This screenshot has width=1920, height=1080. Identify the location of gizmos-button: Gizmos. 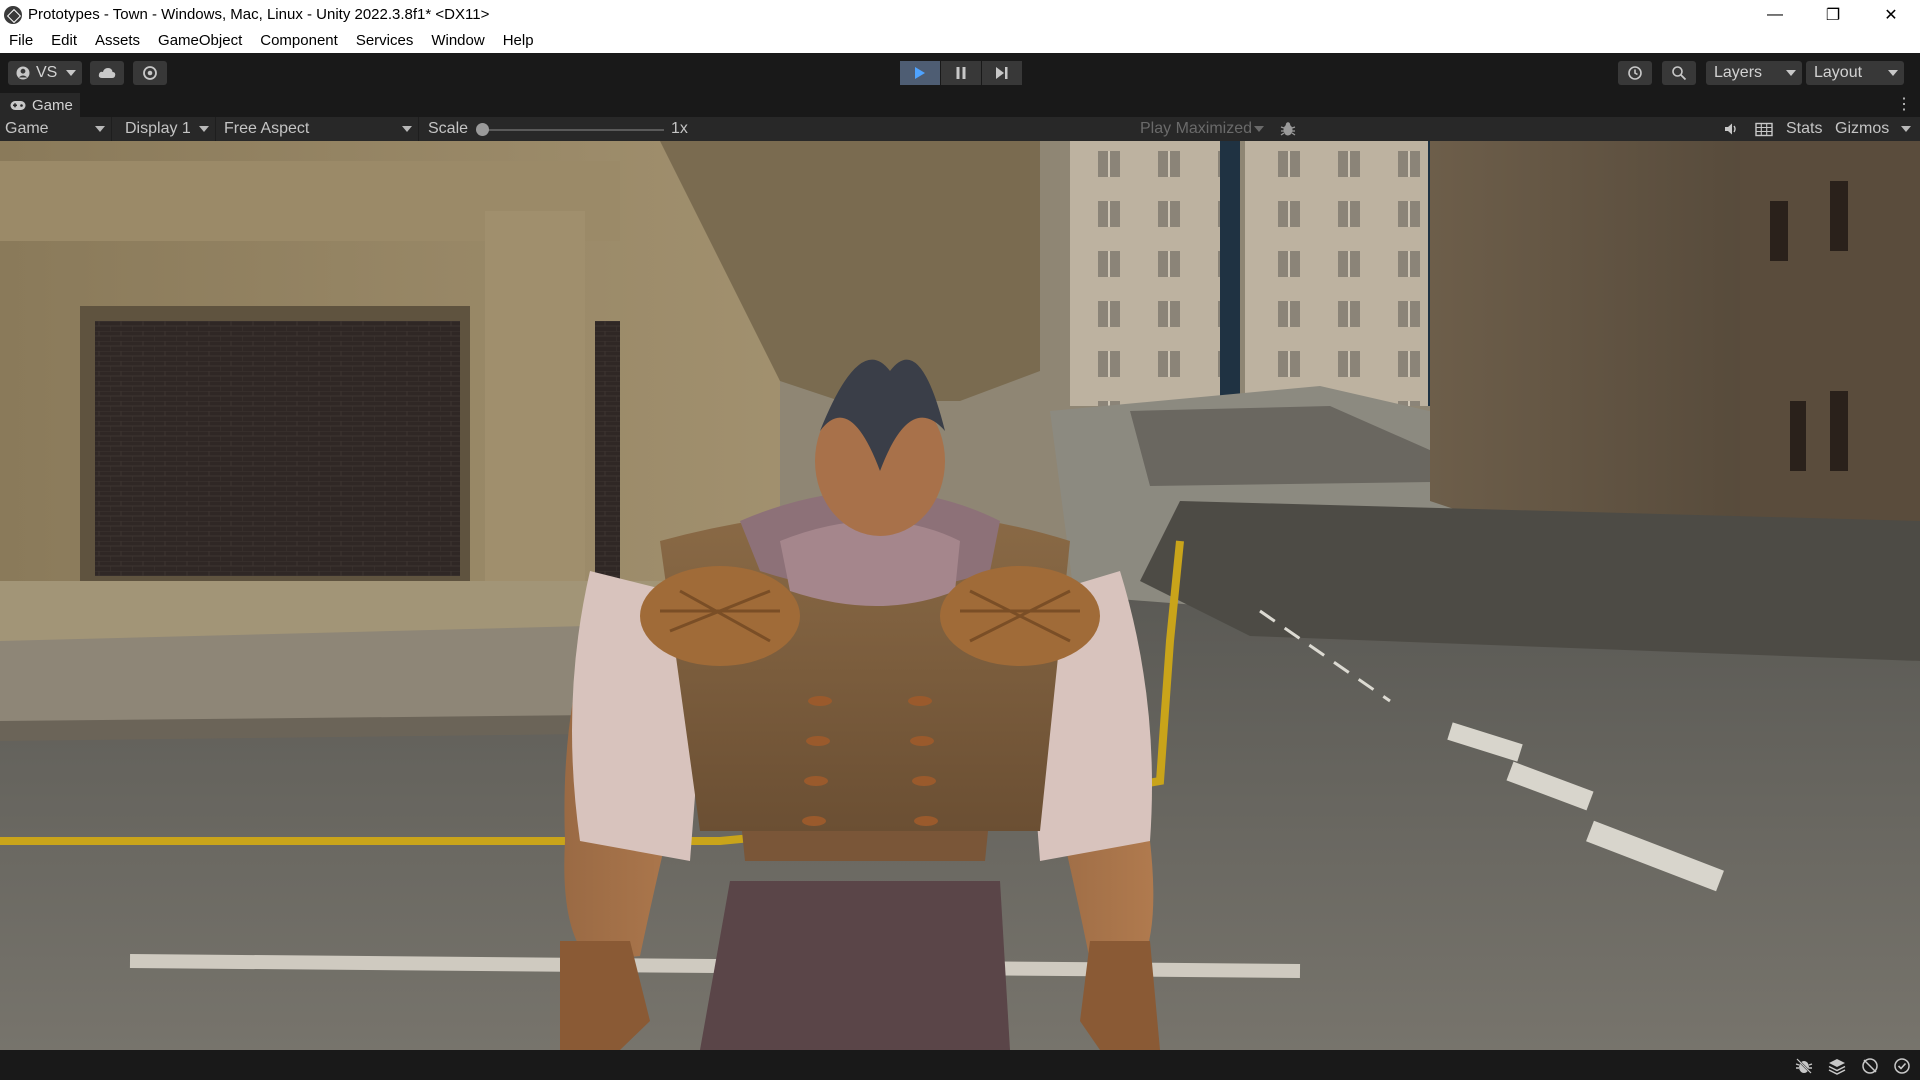
(1862, 129).